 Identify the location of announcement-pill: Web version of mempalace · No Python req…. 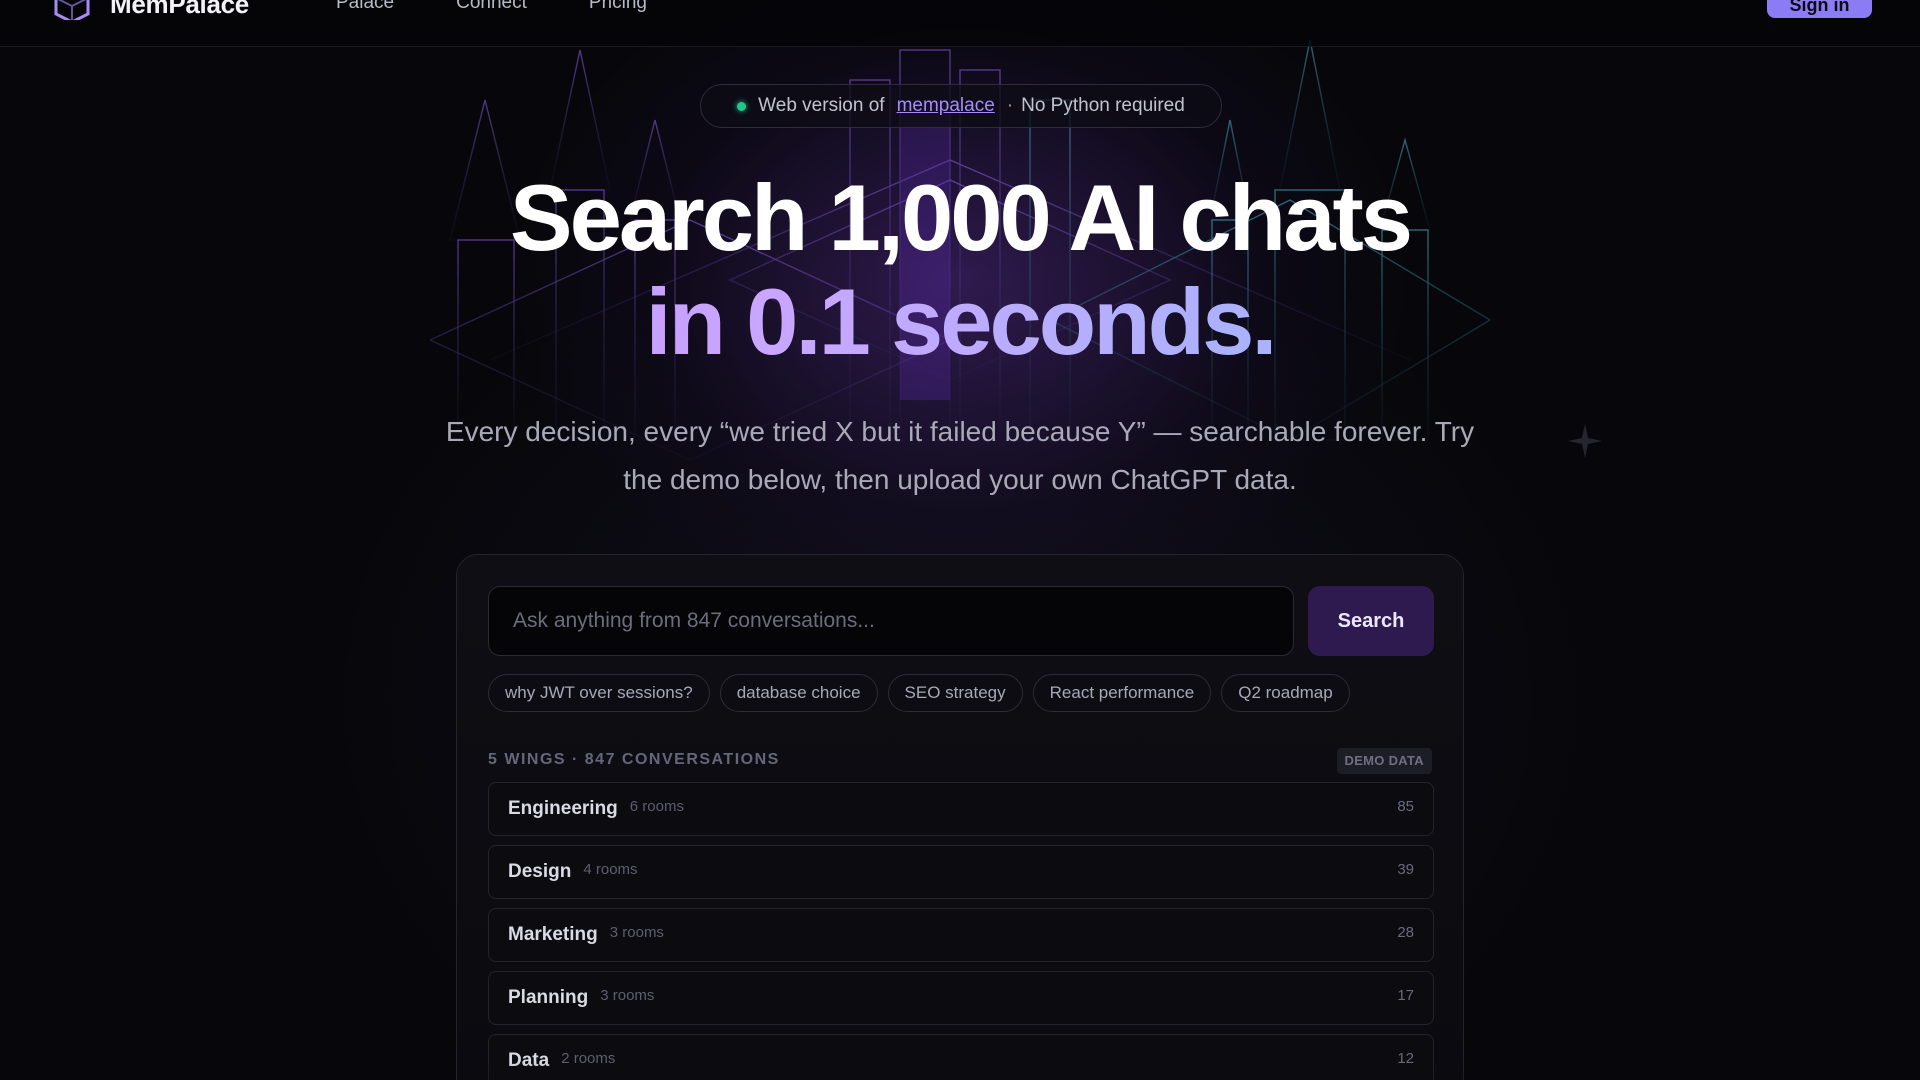
(961, 106).